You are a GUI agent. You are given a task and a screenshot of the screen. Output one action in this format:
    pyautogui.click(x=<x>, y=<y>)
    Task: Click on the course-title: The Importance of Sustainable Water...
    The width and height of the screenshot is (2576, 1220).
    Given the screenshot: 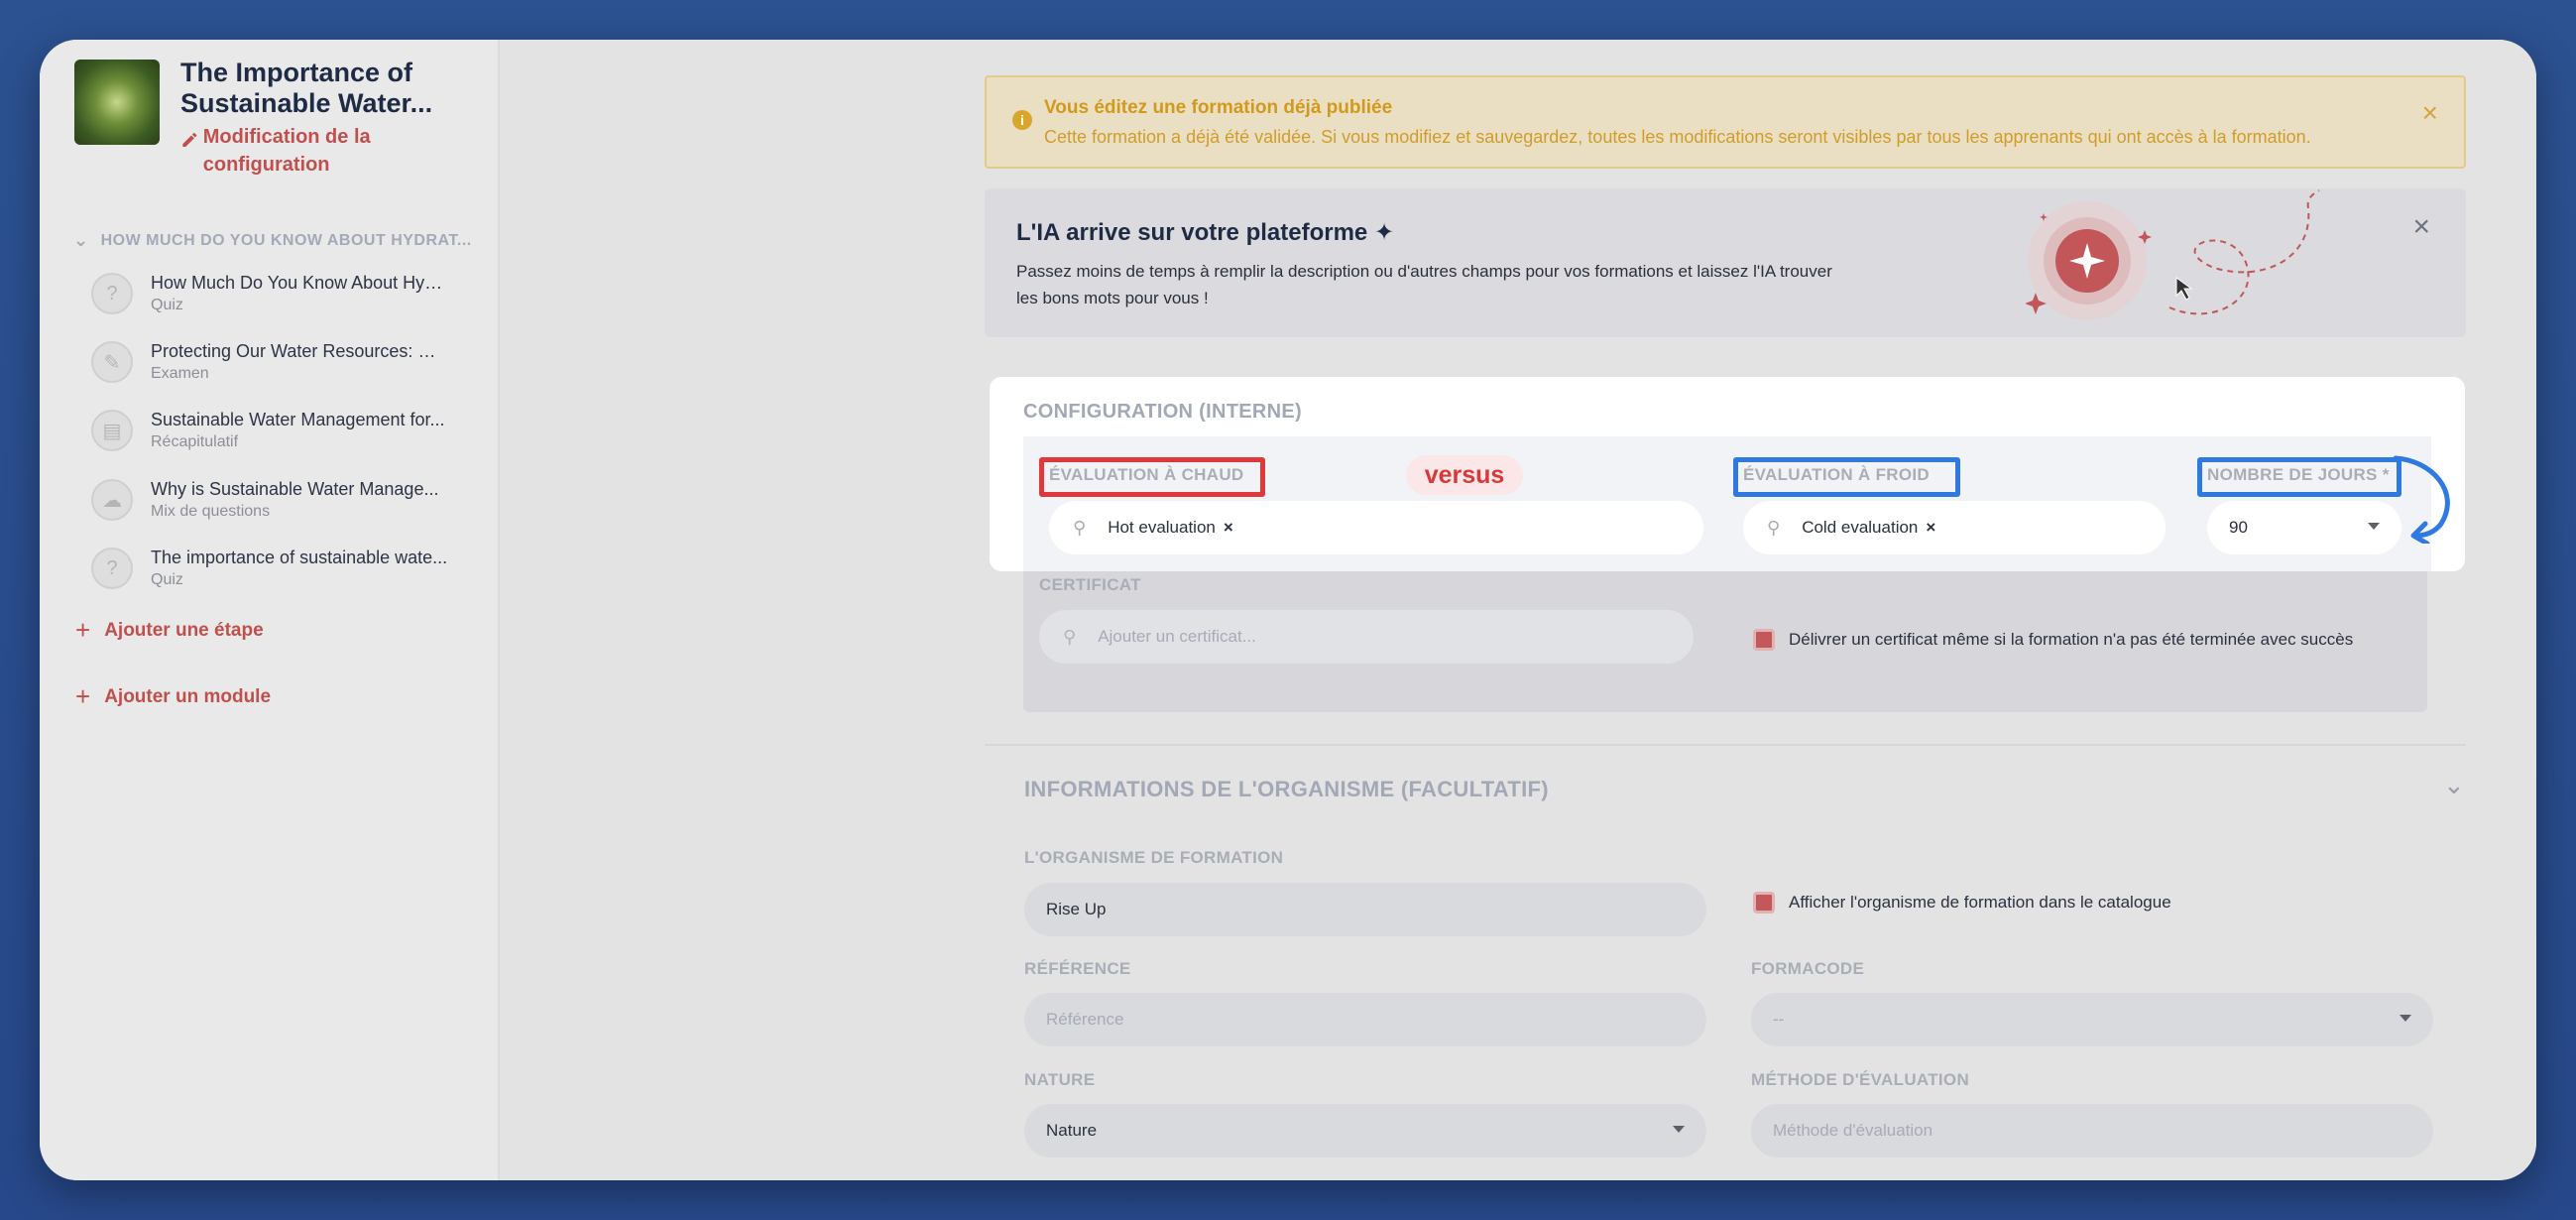 What is the action you would take?
    pyautogui.click(x=306, y=88)
    